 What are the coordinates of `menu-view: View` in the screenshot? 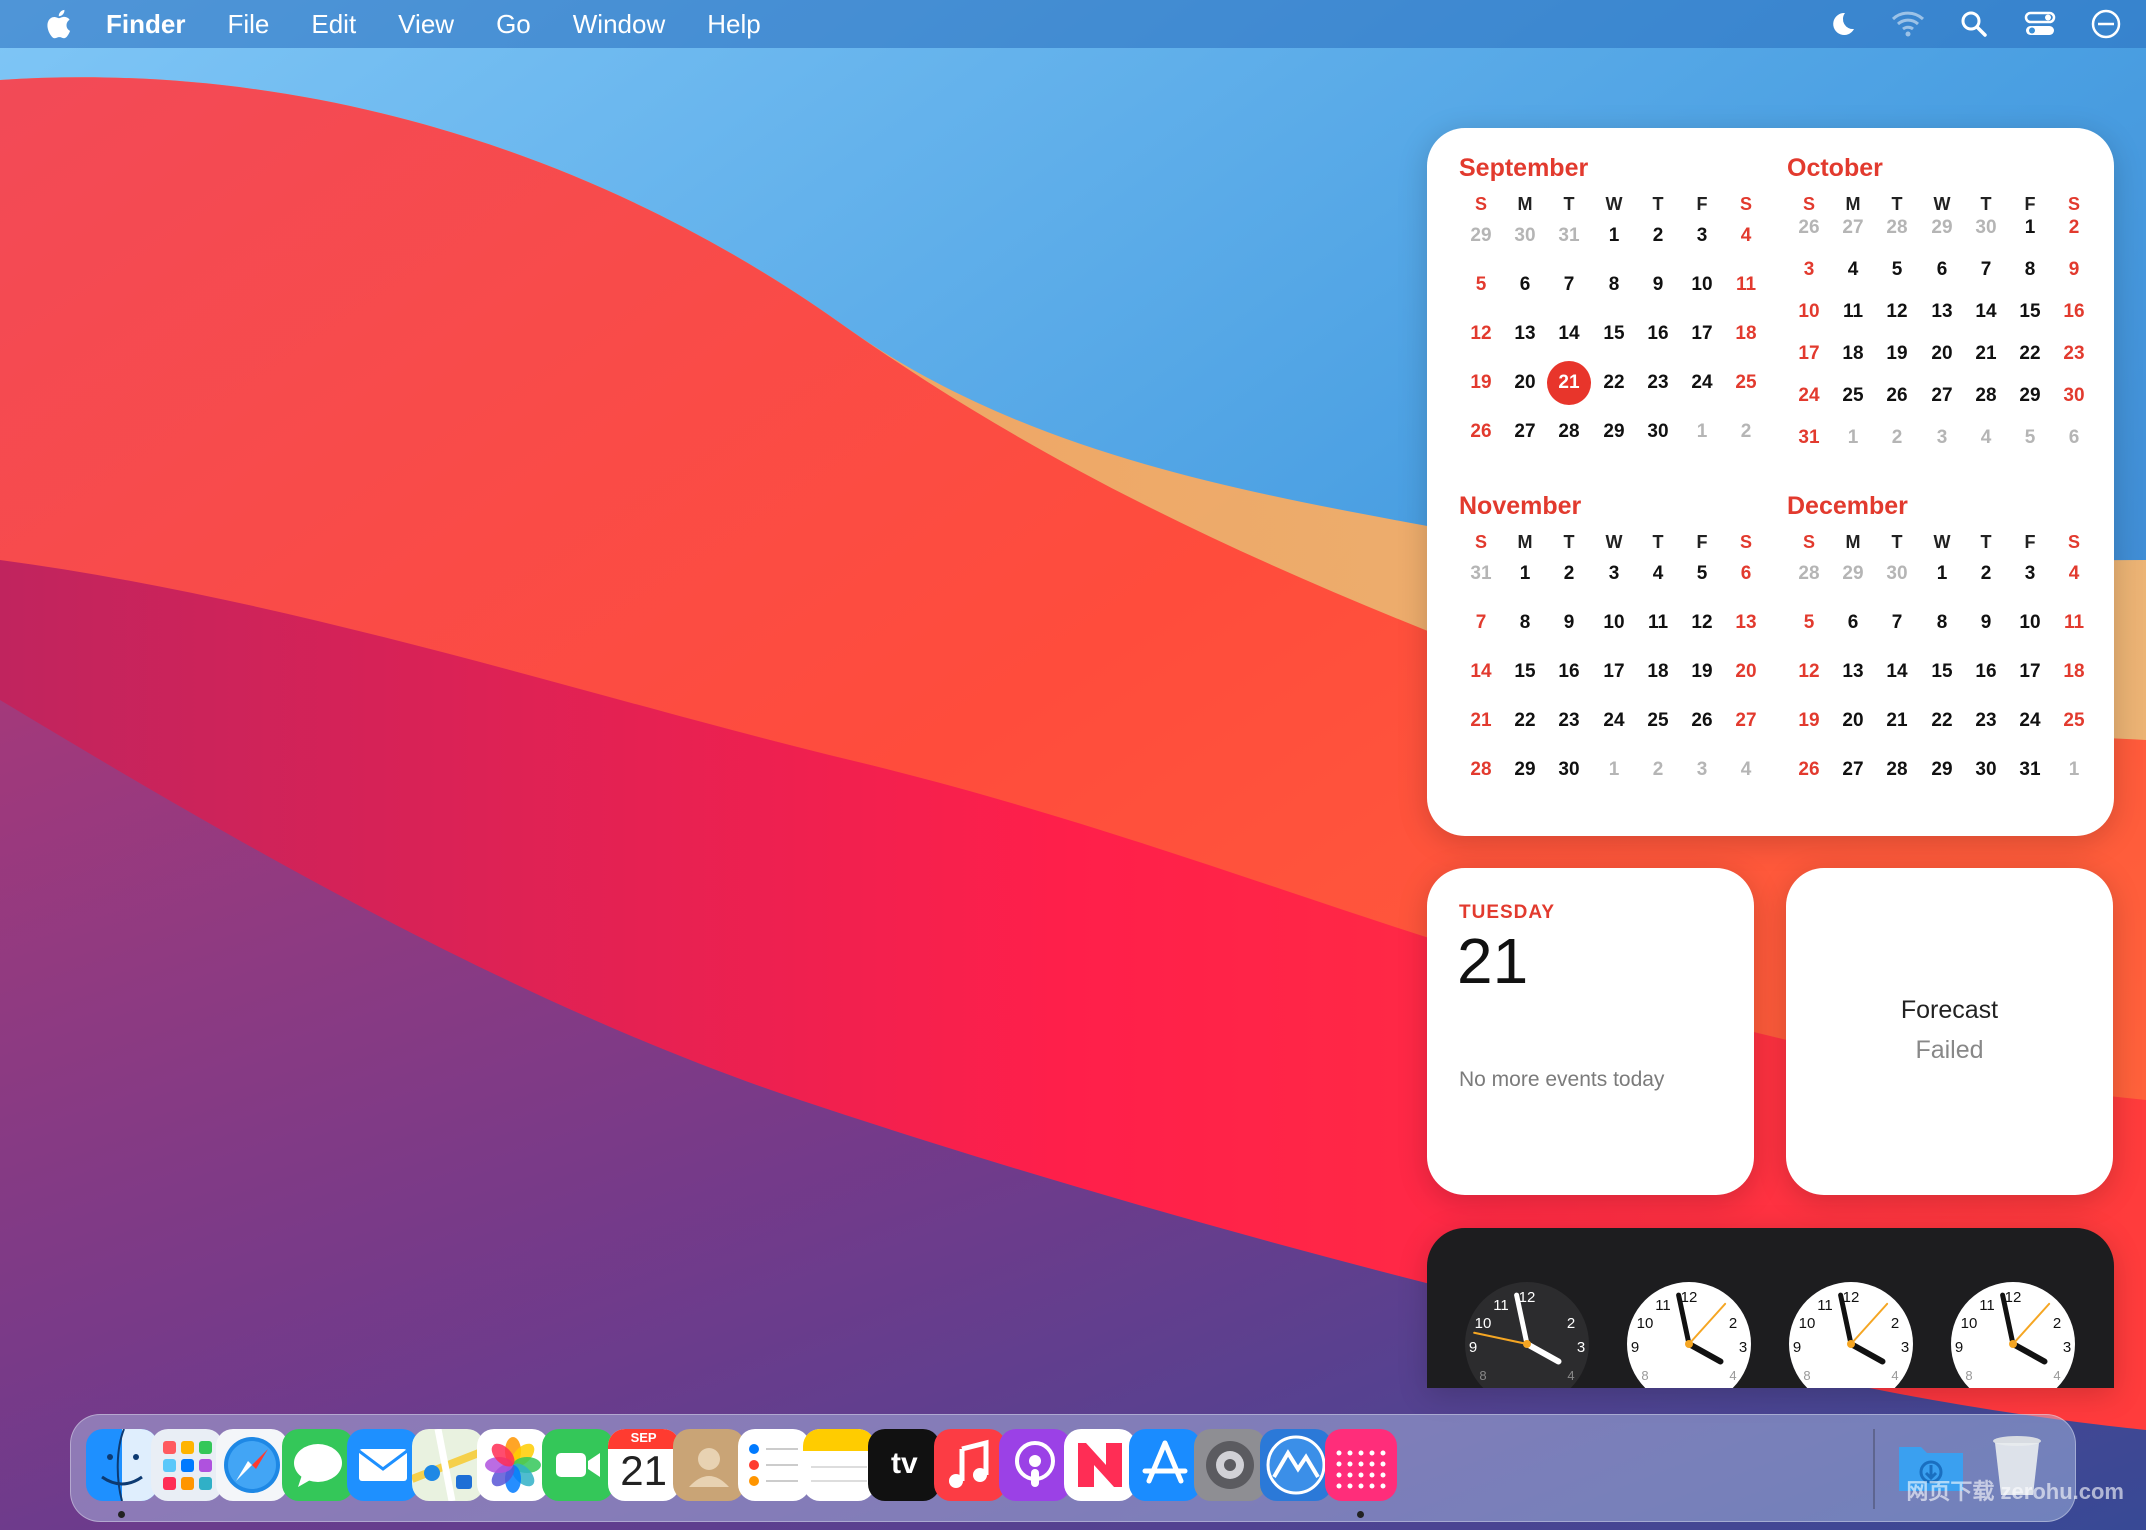 It's located at (426, 24).